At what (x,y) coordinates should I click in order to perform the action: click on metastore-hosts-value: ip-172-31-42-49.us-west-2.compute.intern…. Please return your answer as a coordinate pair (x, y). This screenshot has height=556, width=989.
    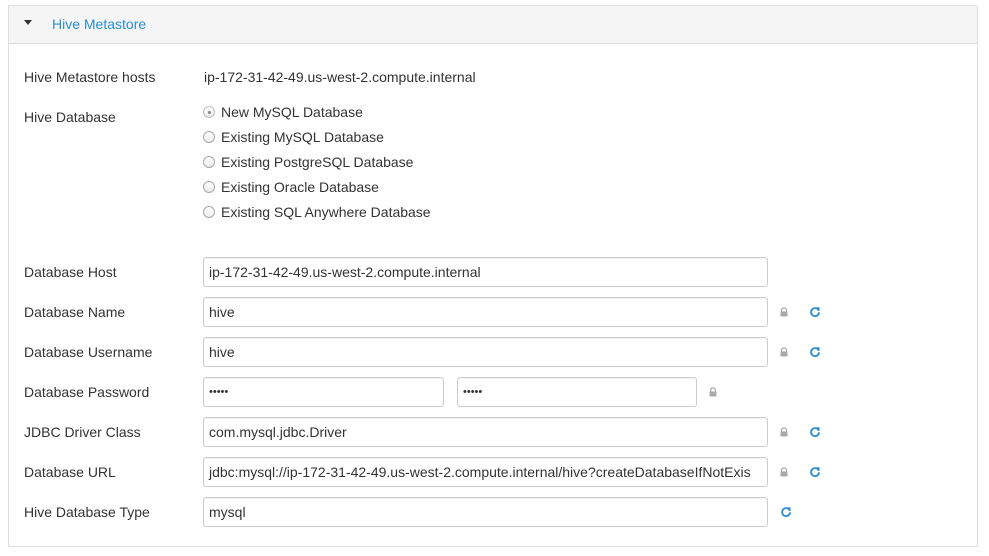
    Looking at the image, I should click on (340, 77).